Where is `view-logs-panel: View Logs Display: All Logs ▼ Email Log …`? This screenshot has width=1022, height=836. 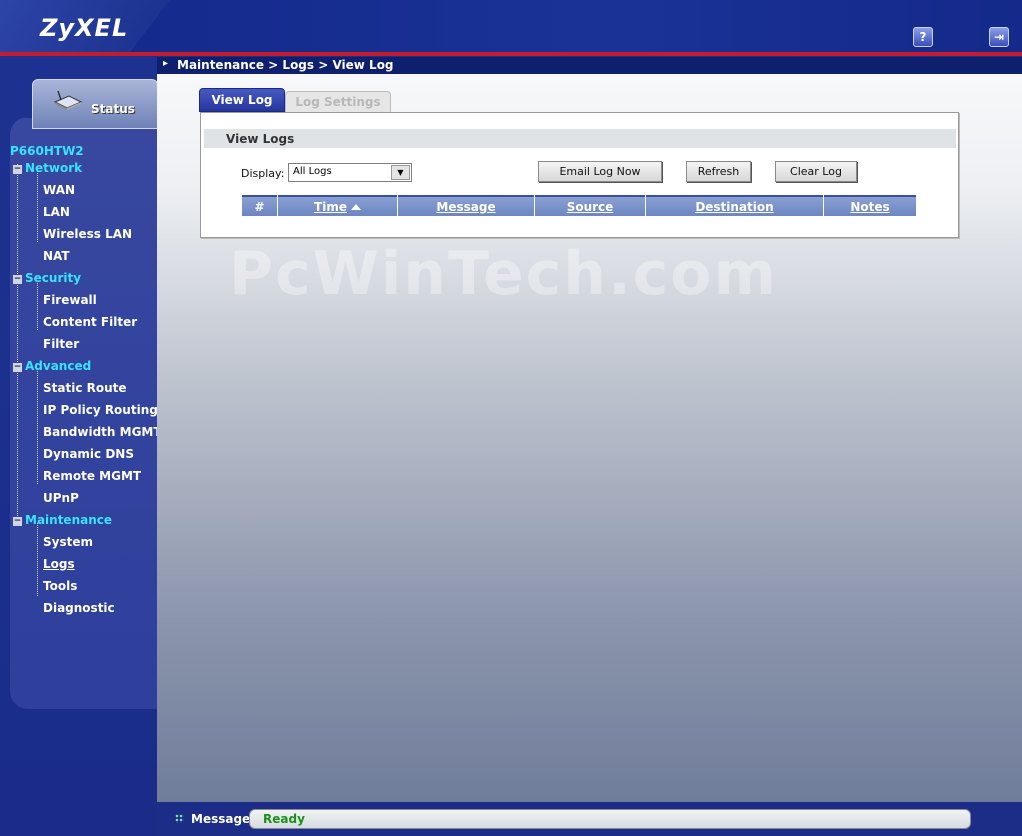
view-logs-panel: View Logs Display: All Logs ▼ Email Log … is located at coordinates (579, 175).